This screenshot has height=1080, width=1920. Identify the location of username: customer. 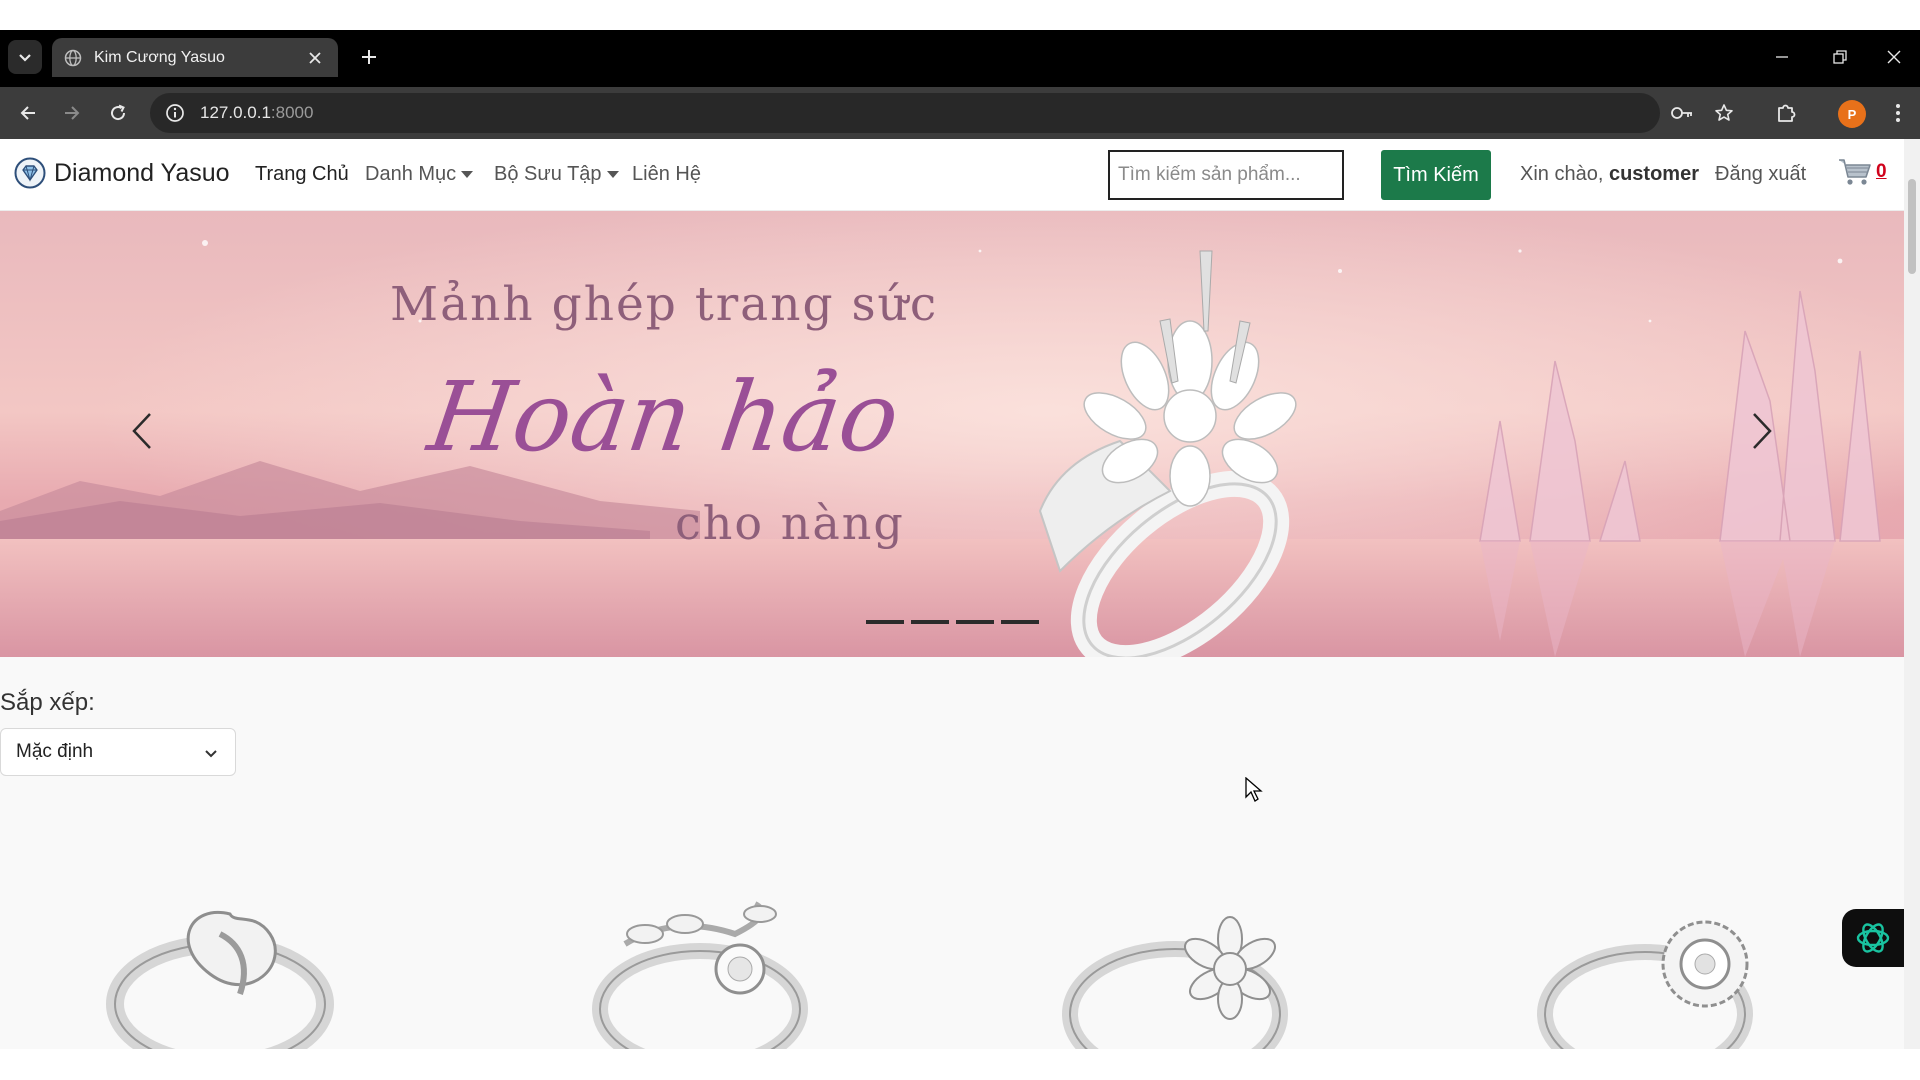
(1653, 174).